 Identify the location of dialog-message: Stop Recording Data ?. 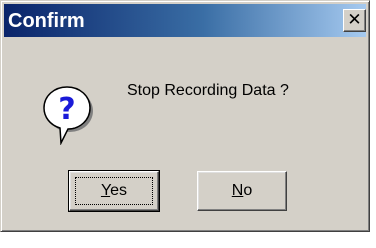
(208, 90).